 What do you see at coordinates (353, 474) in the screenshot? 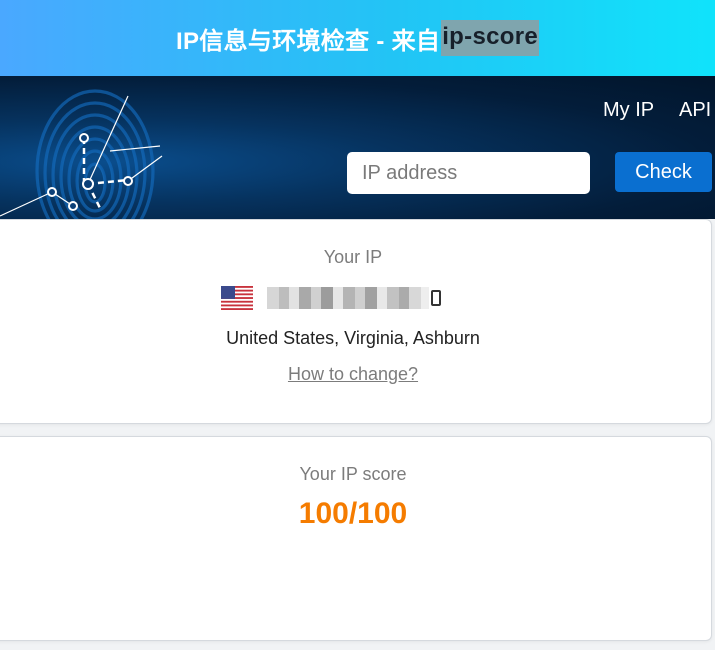
I see `ip-score-label: Your IP score` at bounding box center [353, 474].